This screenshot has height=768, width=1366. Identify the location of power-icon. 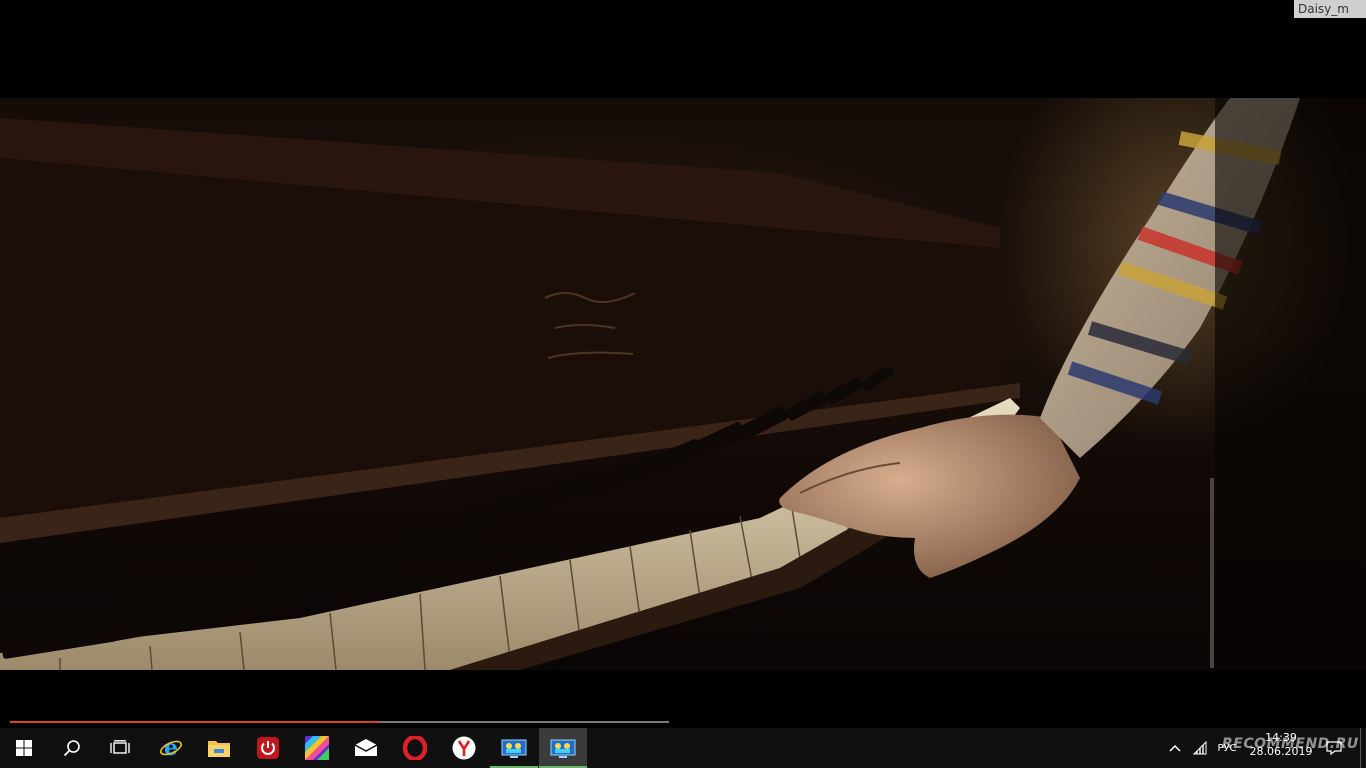
(268, 748).